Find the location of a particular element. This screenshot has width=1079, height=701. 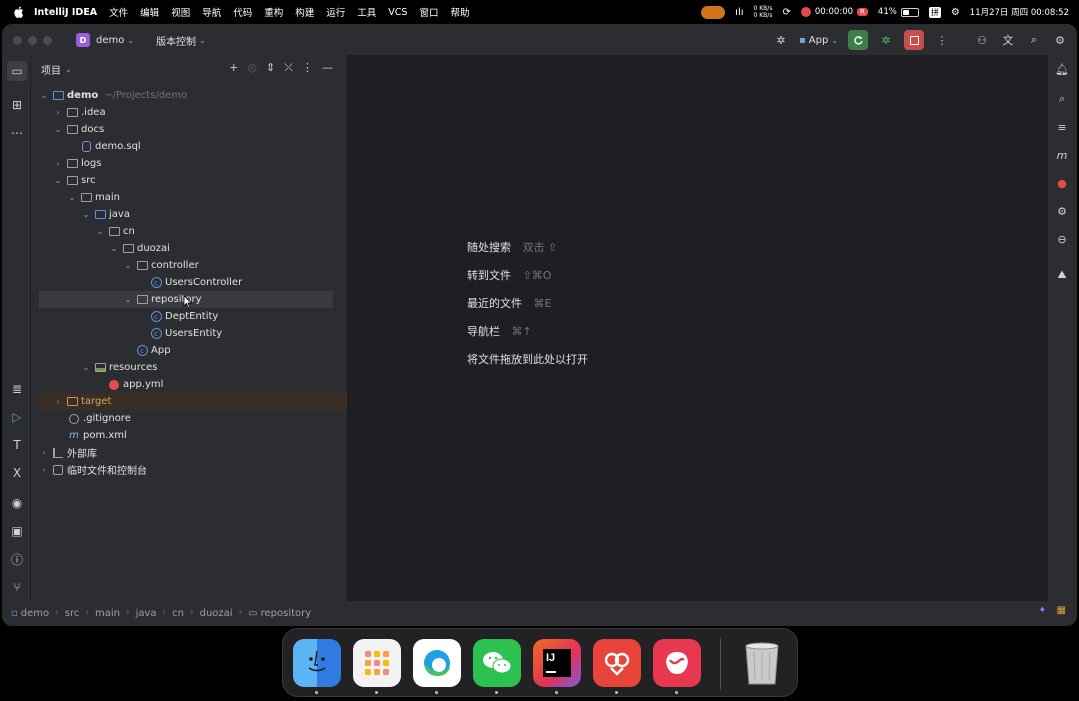

dock-wechat-icon is located at coordinates (497, 663).